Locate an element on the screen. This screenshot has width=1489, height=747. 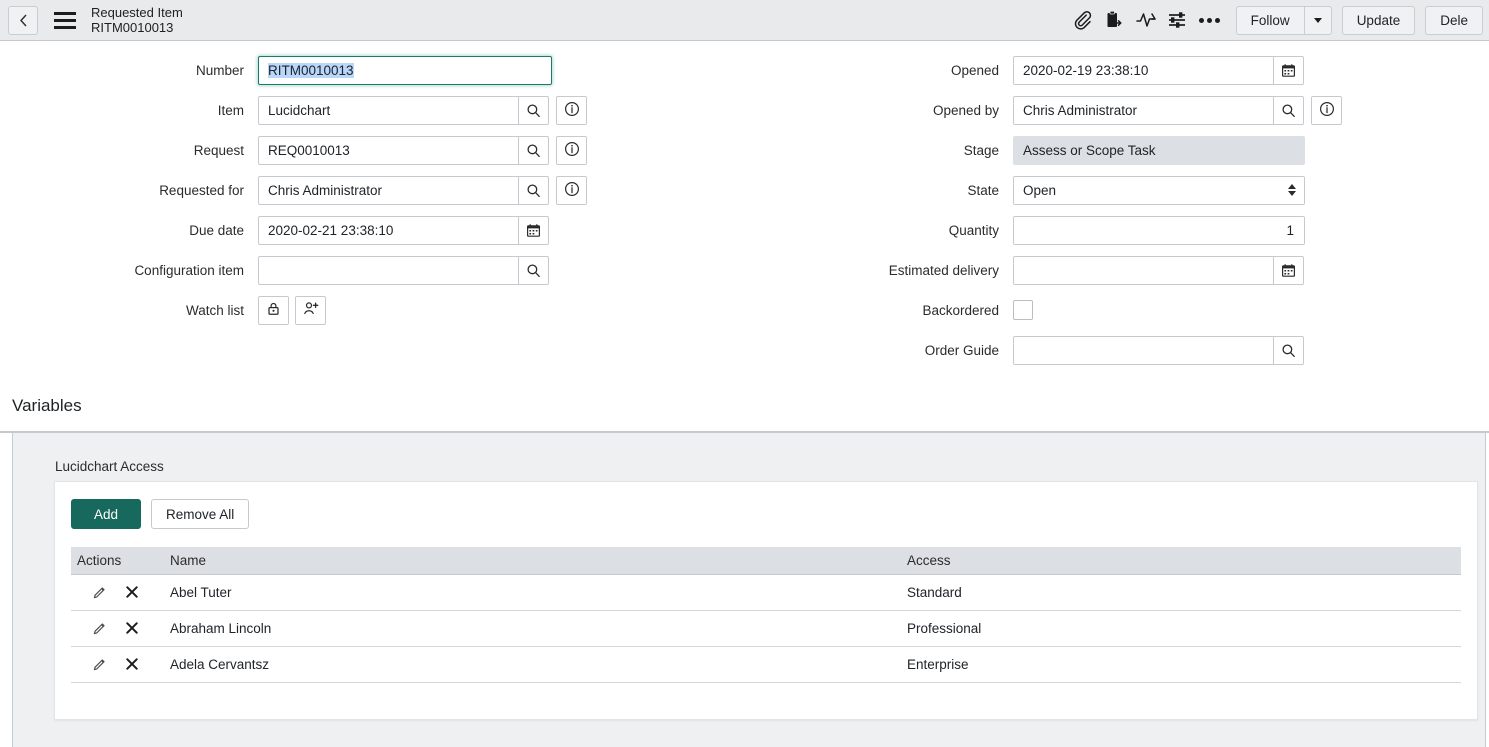
table-row: Abraham Lincoln Professional is located at coordinates (766, 628).